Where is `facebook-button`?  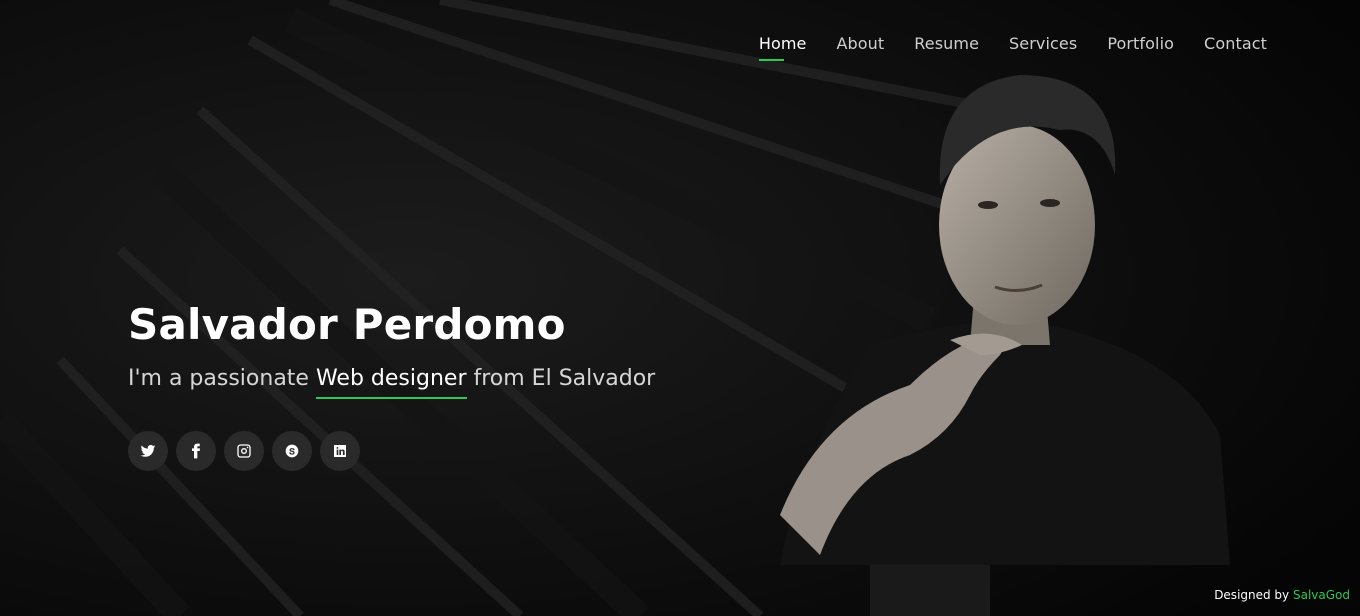 facebook-button is located at coordinates (196, 451).